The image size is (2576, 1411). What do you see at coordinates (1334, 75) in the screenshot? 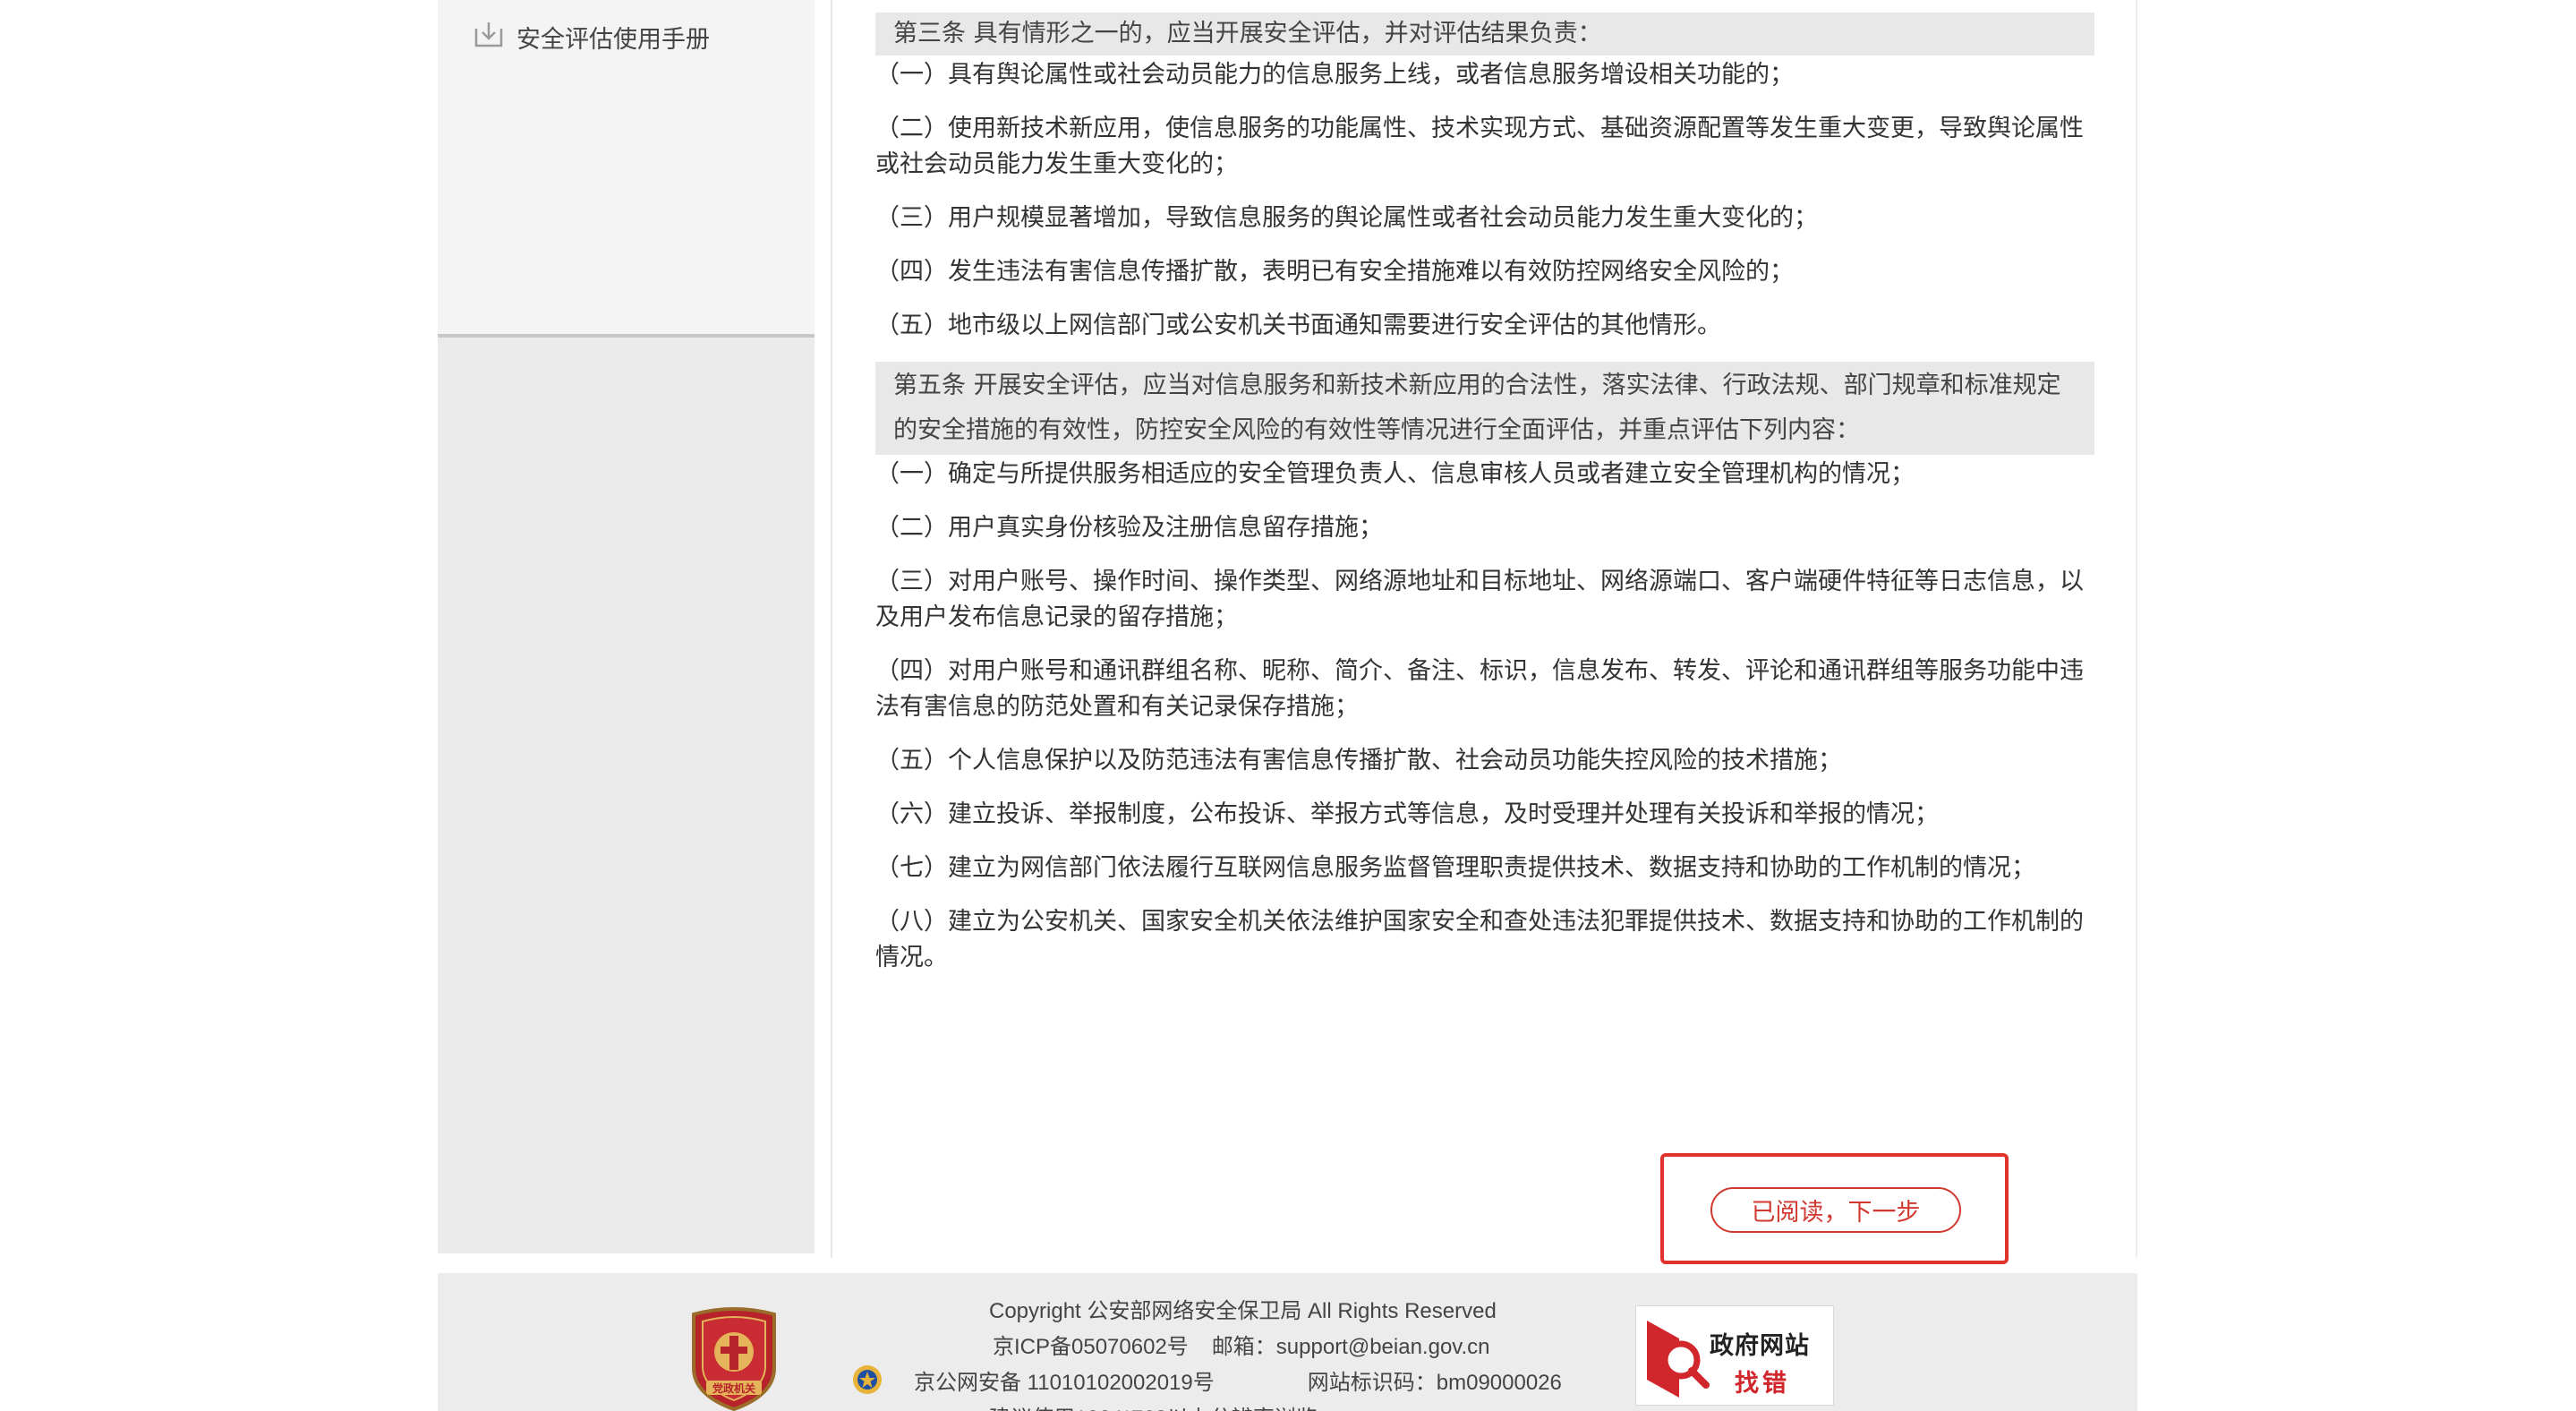
I see `section-3-item-1: （一）具有舆论属性或社会动员能力的信息服务上线，或者信息服务增设相关功能的；` at bounding box center [1334, 75].